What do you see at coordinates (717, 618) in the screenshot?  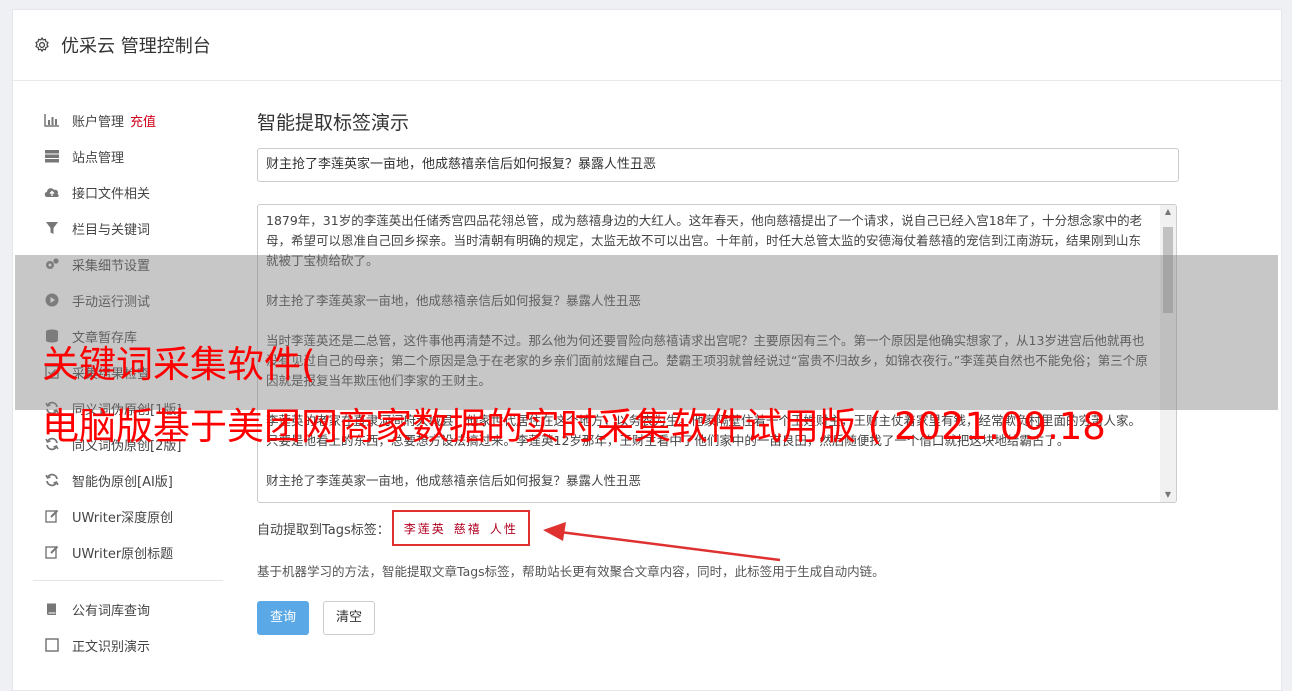 I see `button-row: 查询 清空` at bounding box center [717, 618].